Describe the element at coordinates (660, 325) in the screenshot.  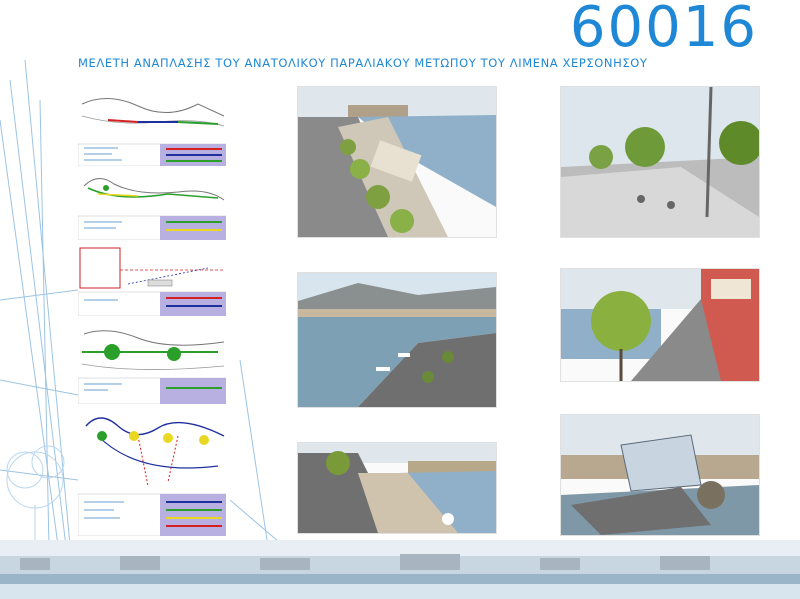
I see `render-tree-street` at that location.